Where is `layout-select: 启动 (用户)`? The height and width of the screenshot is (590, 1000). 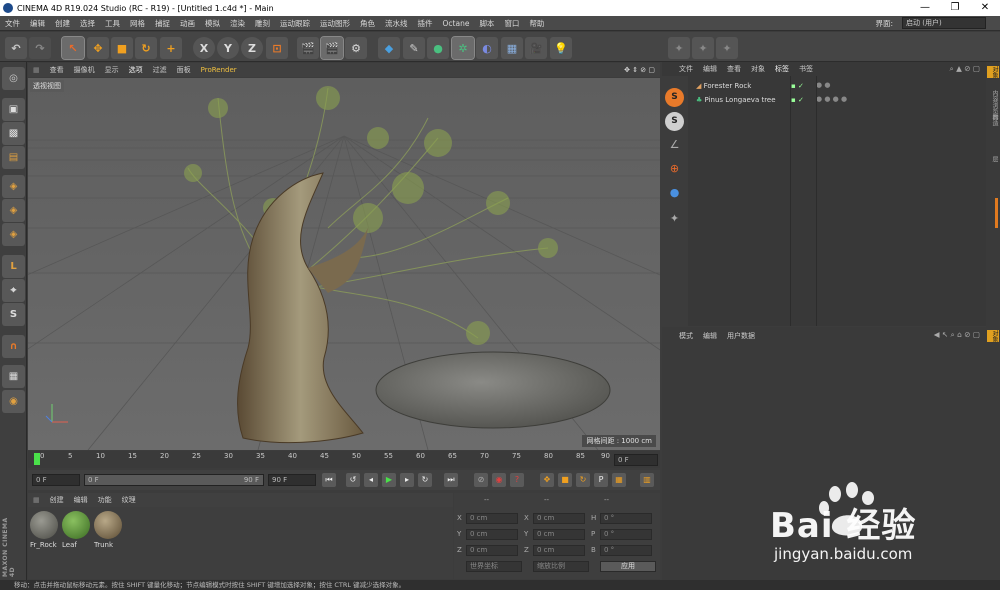 layout-select: 启动 (用户) is located at coordinates (944, 23).